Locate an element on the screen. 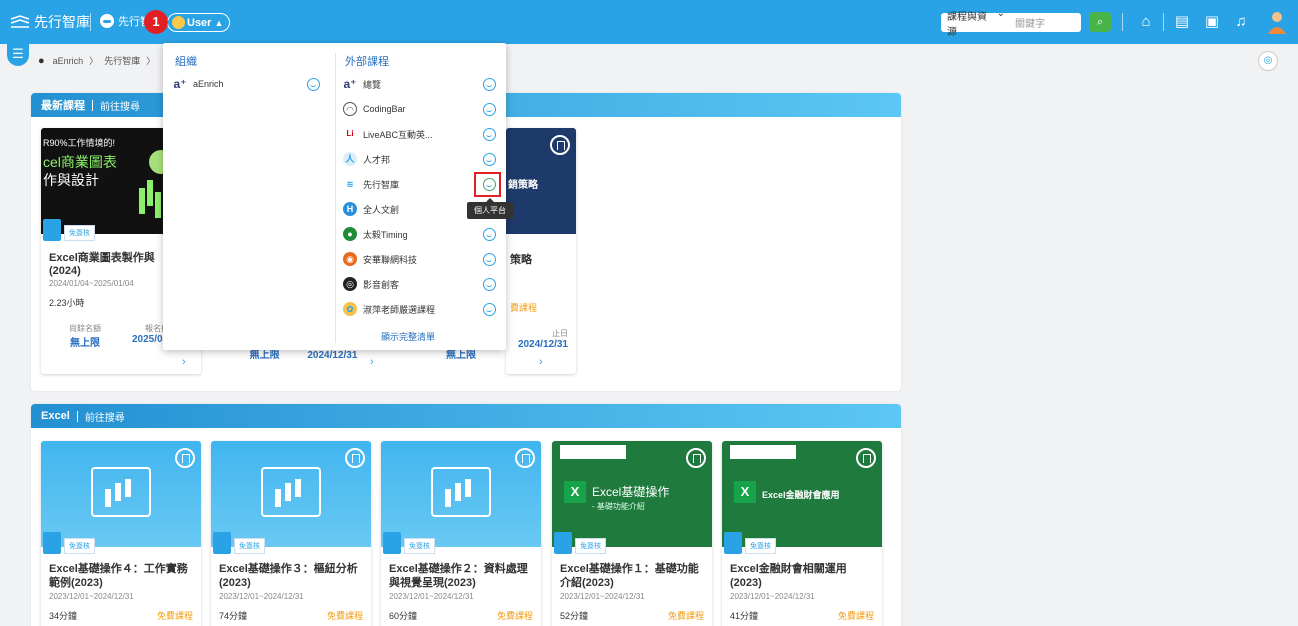 The image size is (1298, 626). ext-item-label: 安華聯網科技 is located at coordinates (390, 259).